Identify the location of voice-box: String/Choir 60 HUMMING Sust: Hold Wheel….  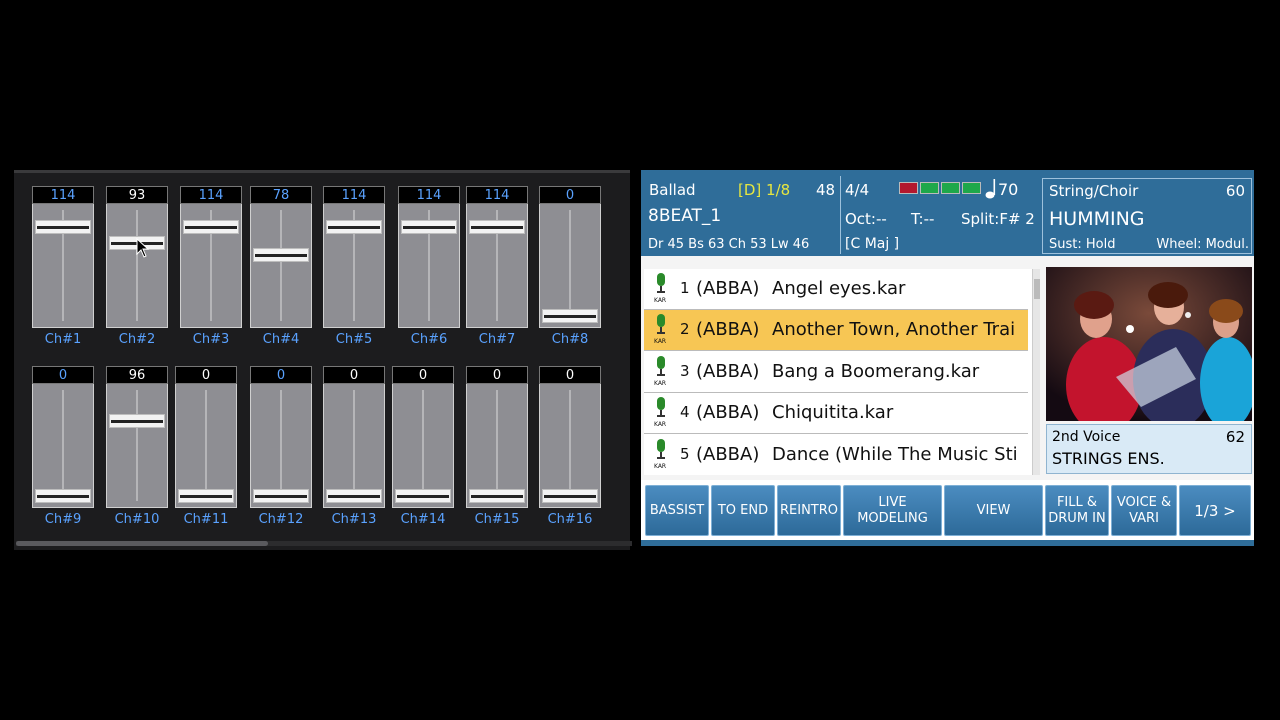
(1147, 216).